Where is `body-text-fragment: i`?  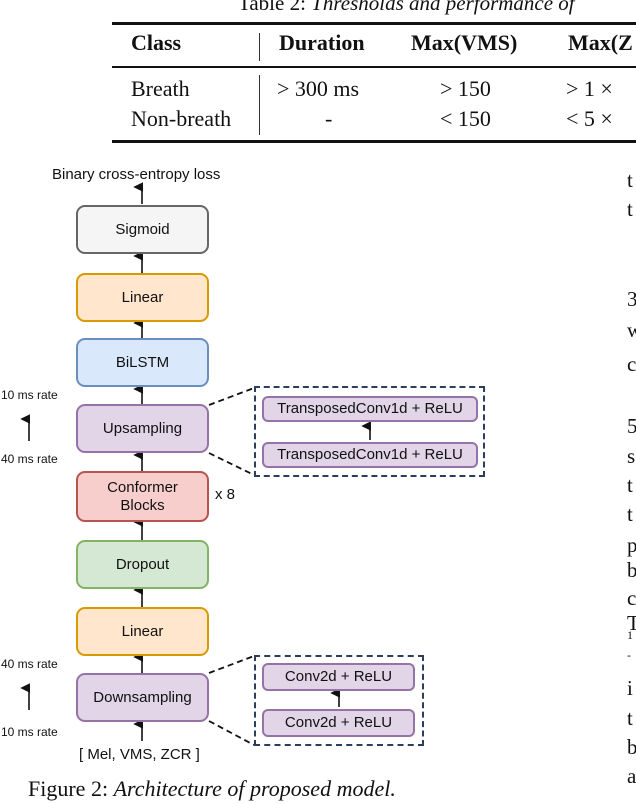
body-text-fragment: i is located at coordinates (630, 688).